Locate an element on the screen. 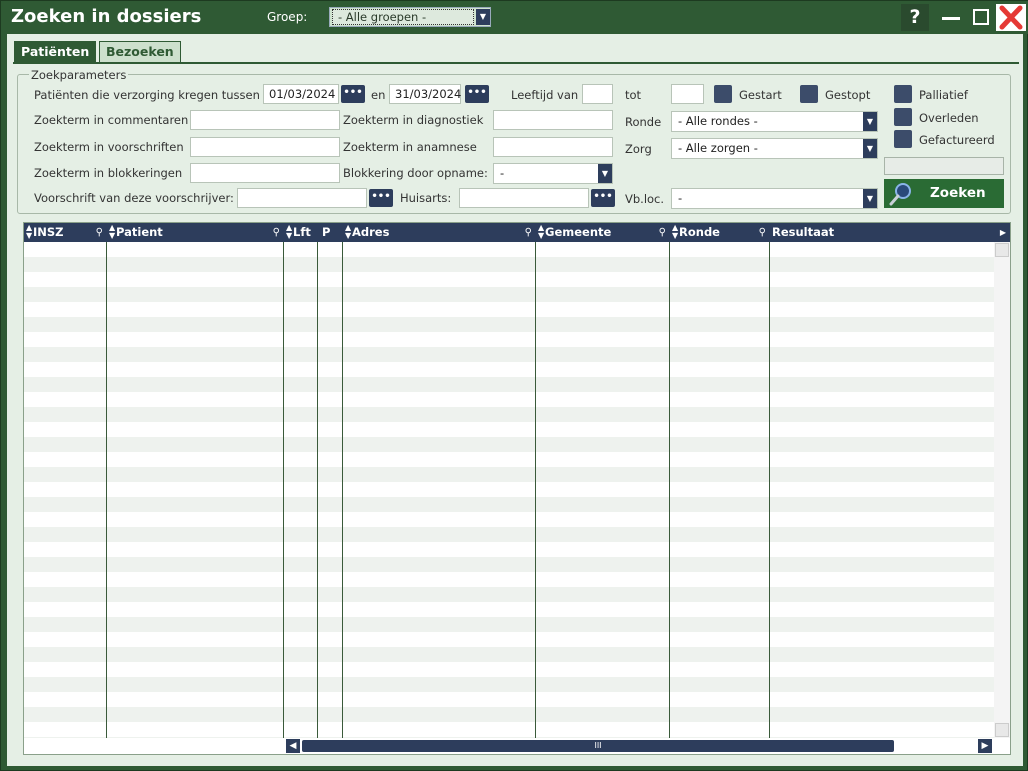  huisarts-input is located at coordinates (524, 198).